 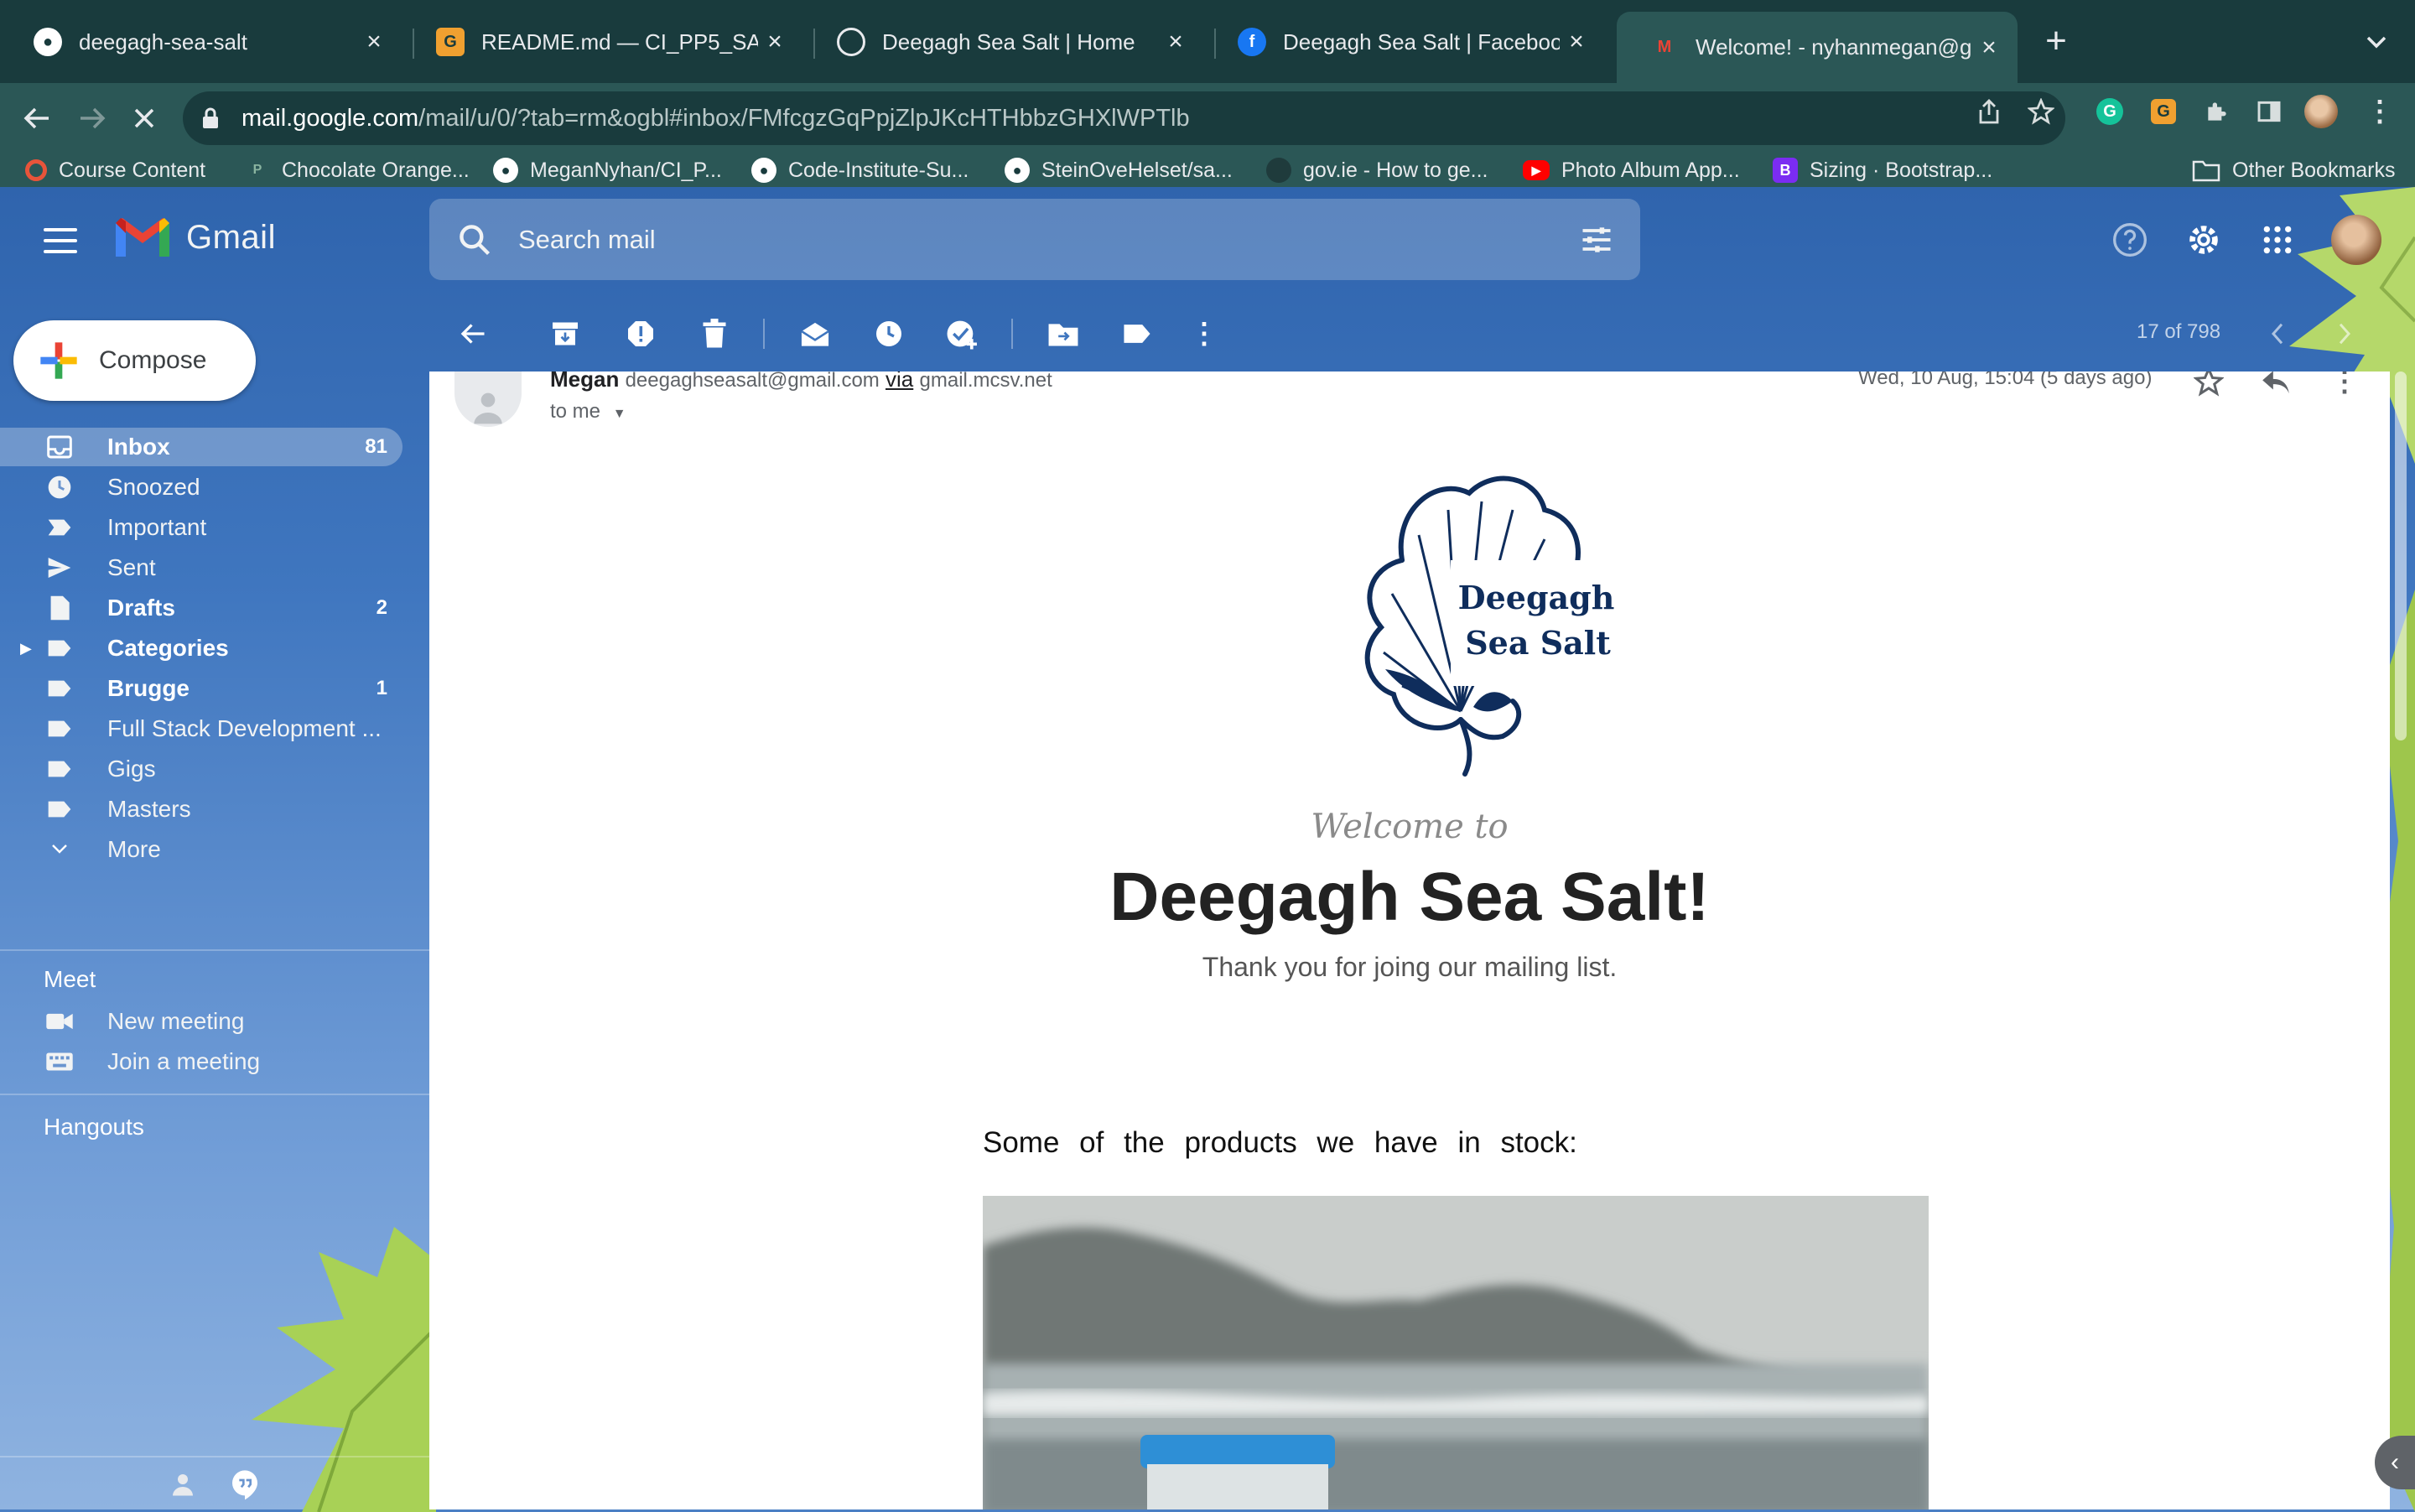 What do you see at coordinates (1460, 619) in the screenshot?
I see `deegagh-sea-salt-logo: Deegagh Sea Salt` at bounding box center [1460, 619].